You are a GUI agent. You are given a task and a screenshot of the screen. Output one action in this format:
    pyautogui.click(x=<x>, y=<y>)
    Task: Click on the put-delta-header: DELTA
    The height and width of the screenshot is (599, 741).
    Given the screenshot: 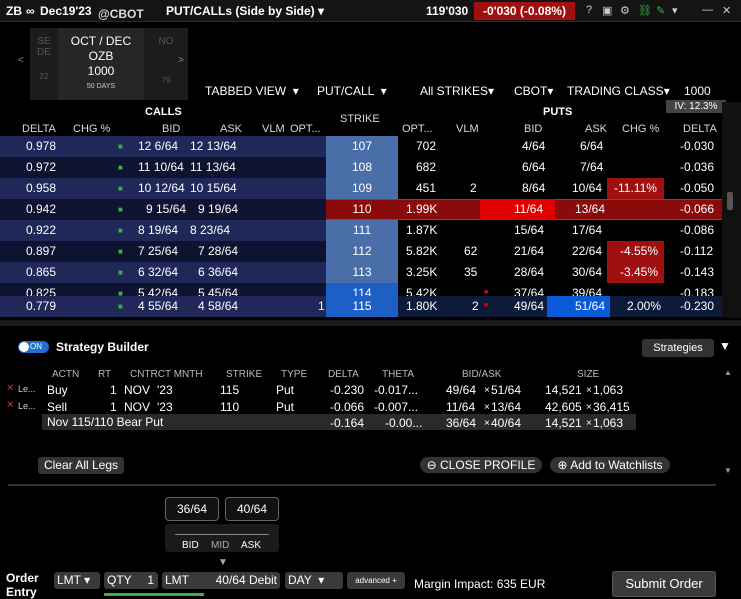 What is the action you would take?
    pyautogui.click(x=700, y=129)
    